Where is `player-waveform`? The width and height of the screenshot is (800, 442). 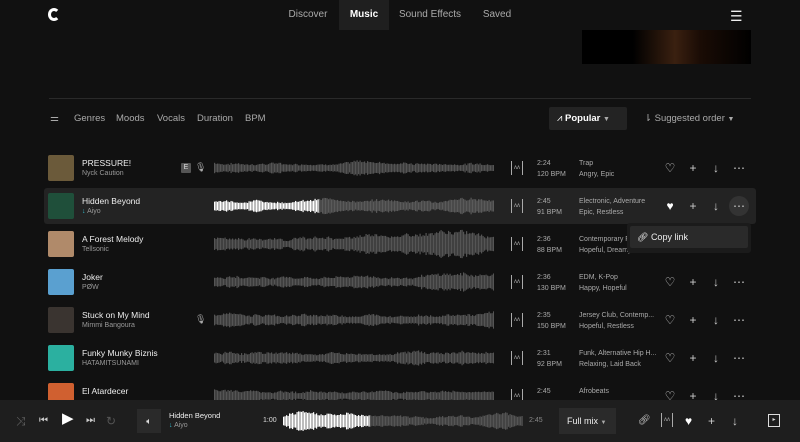
player-waveform is located at coordinates (403, 421).